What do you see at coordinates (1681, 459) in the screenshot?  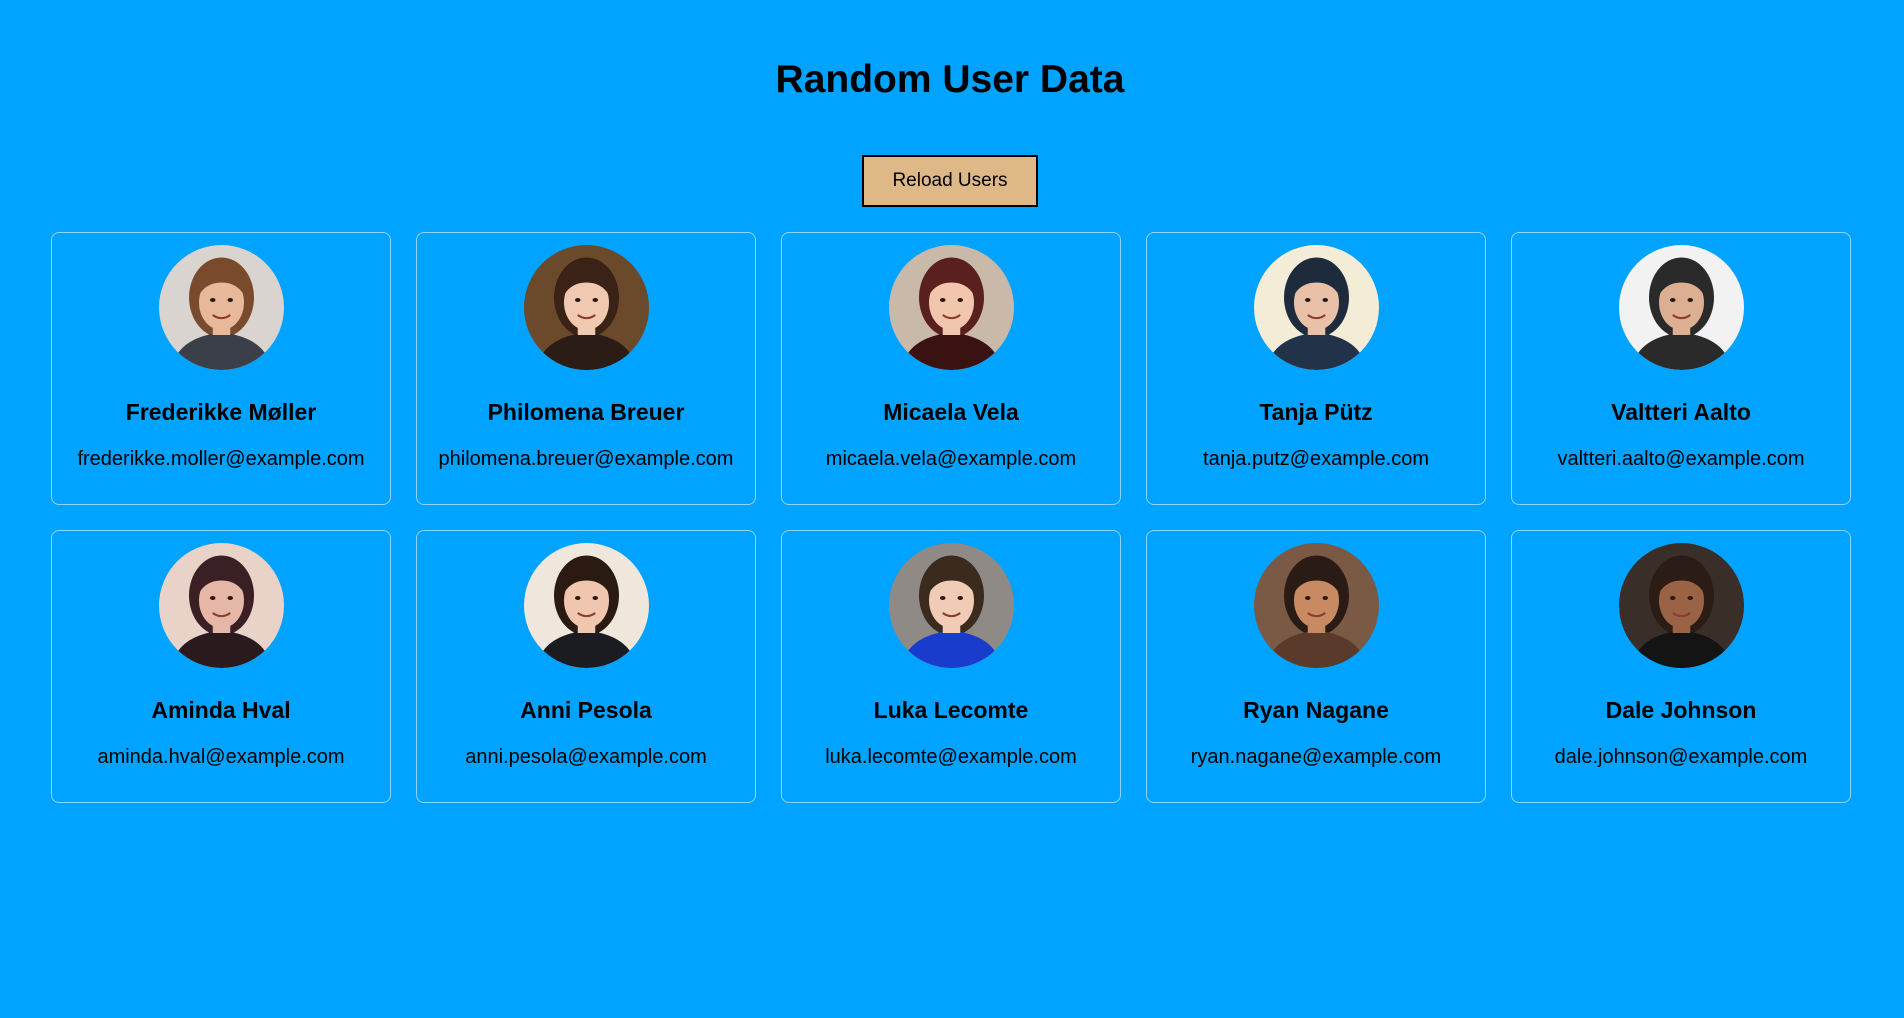 I see `user-email: valtteri.aalto@example.com` at bounding box center [1681, 459].